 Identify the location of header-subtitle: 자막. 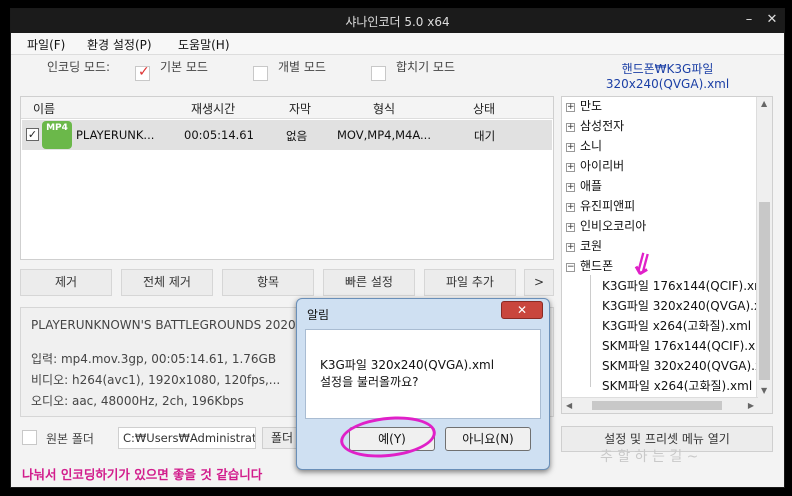
(300, 108).